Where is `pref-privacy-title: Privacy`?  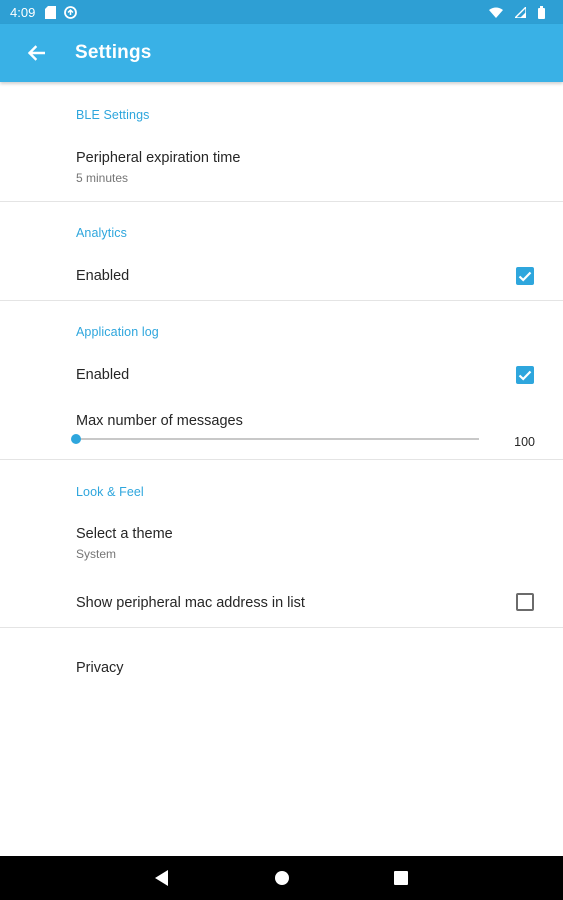
pref-privacy-title: Privacy is located at coordinates (100, 668).